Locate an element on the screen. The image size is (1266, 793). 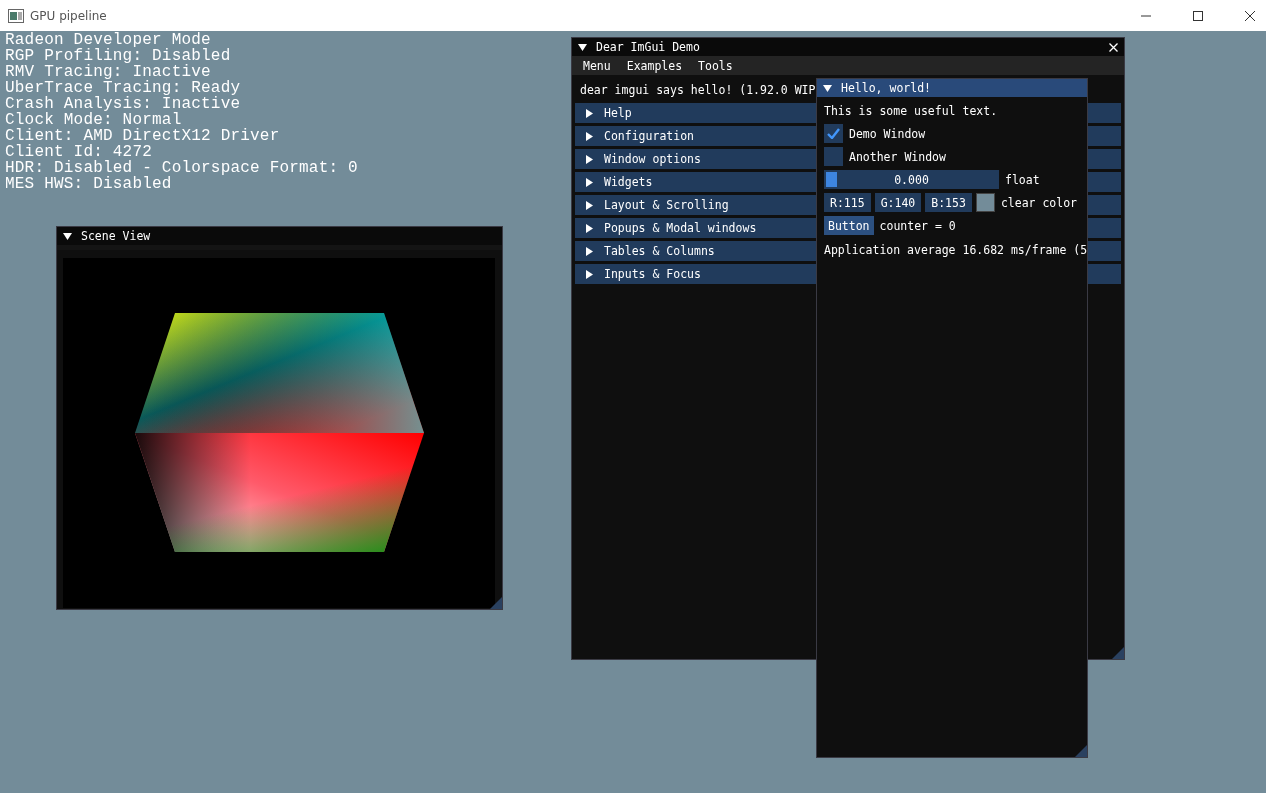
body-text: This is some useful text. is located at coordinates (911, 111).